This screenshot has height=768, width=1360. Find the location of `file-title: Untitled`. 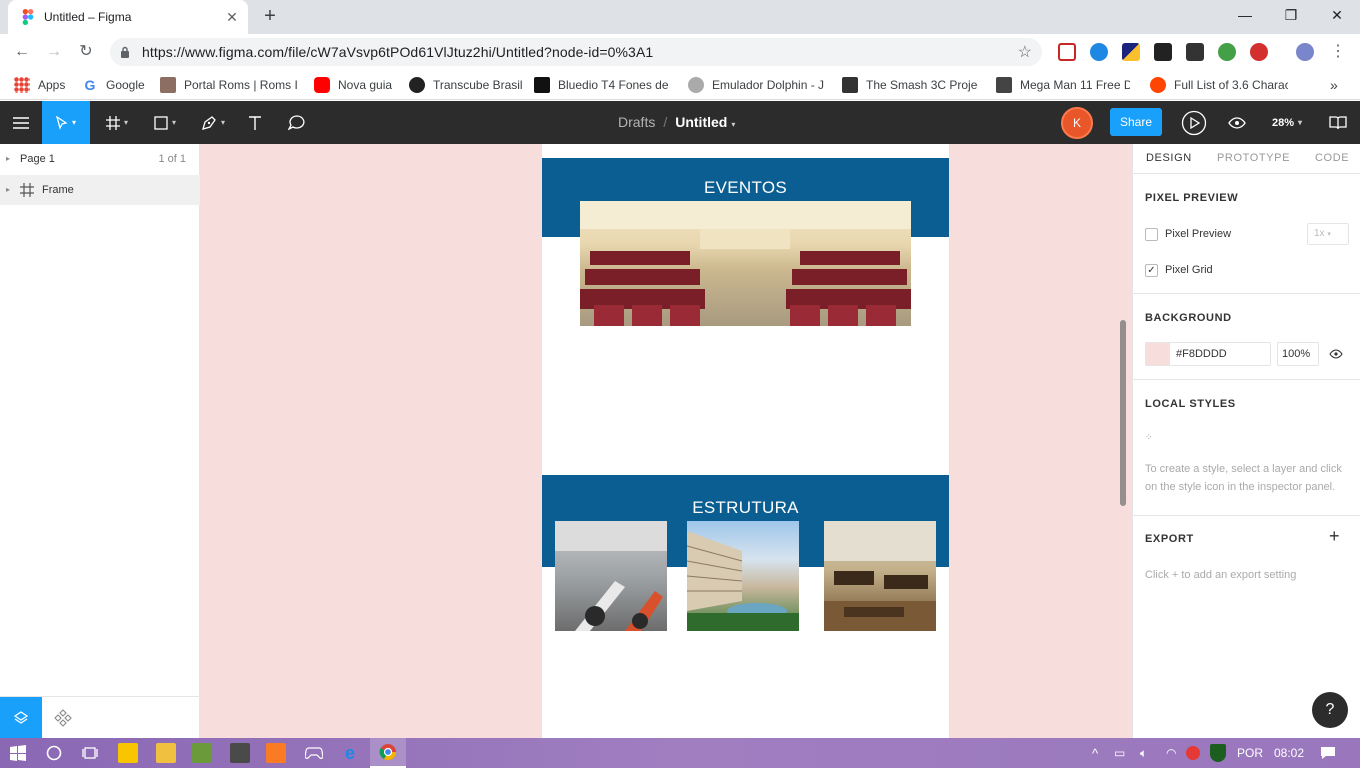

file-title: Untitled is located at coordinates (701, 122).